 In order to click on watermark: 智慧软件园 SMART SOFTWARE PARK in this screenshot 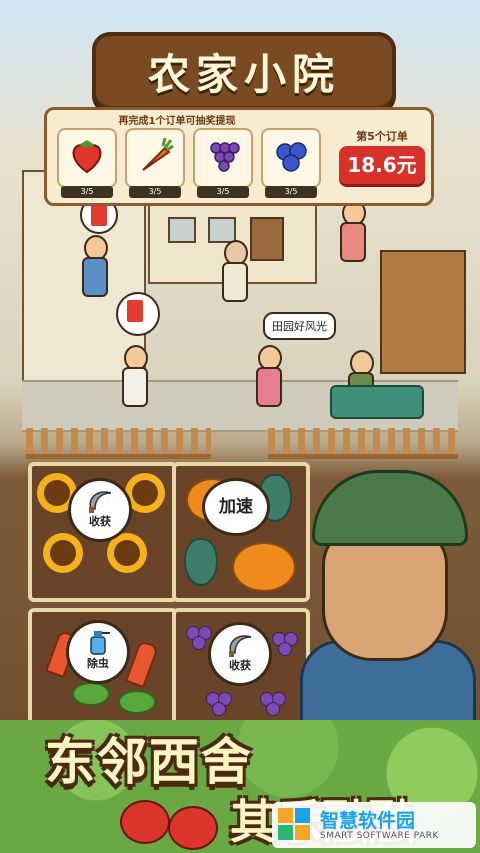, I will do `click(374, 825)`.